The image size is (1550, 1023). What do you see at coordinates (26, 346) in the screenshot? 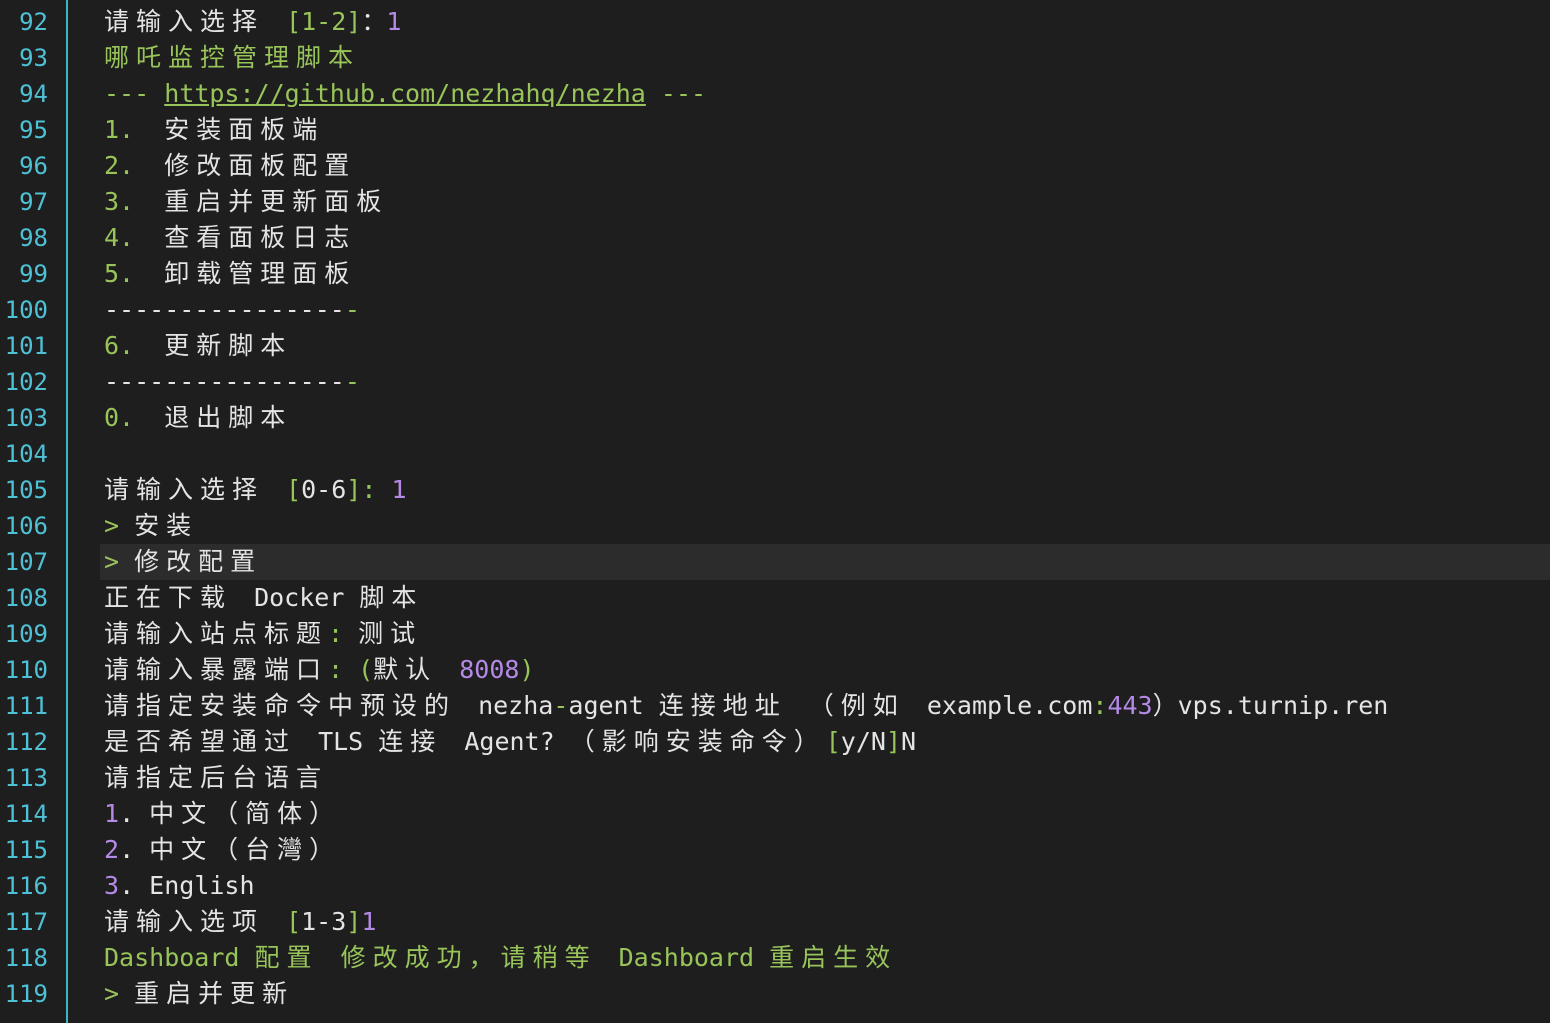
I see `line-number: 101` at bounding box center [26, 346].